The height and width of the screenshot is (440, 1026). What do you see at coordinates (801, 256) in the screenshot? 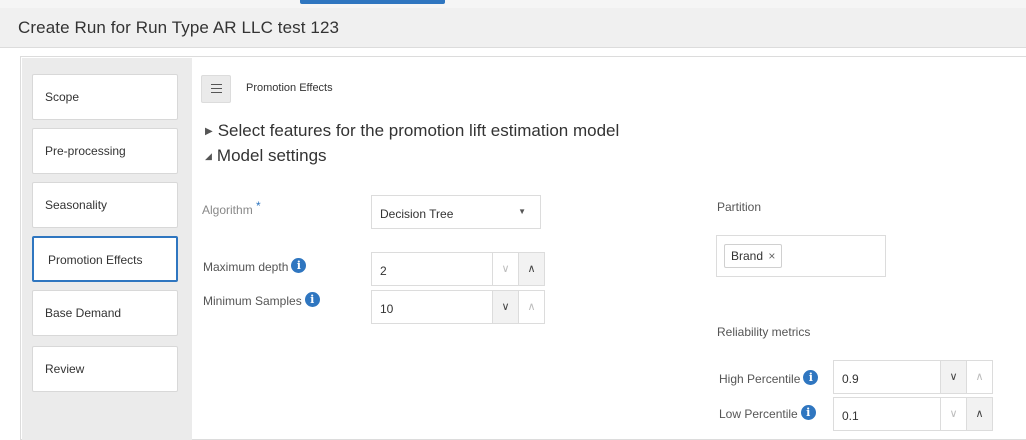
I see `partition-field: Brand ×` at bounding box center [801, 256].